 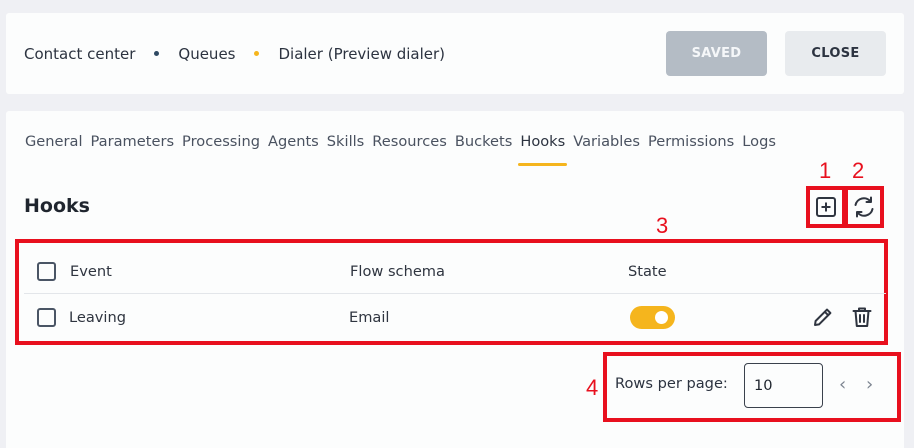 What do you see at coordinates (691, 141) in the screenshot?
I see `tab-permissions: Permissions` at bounding box center [691, 141].